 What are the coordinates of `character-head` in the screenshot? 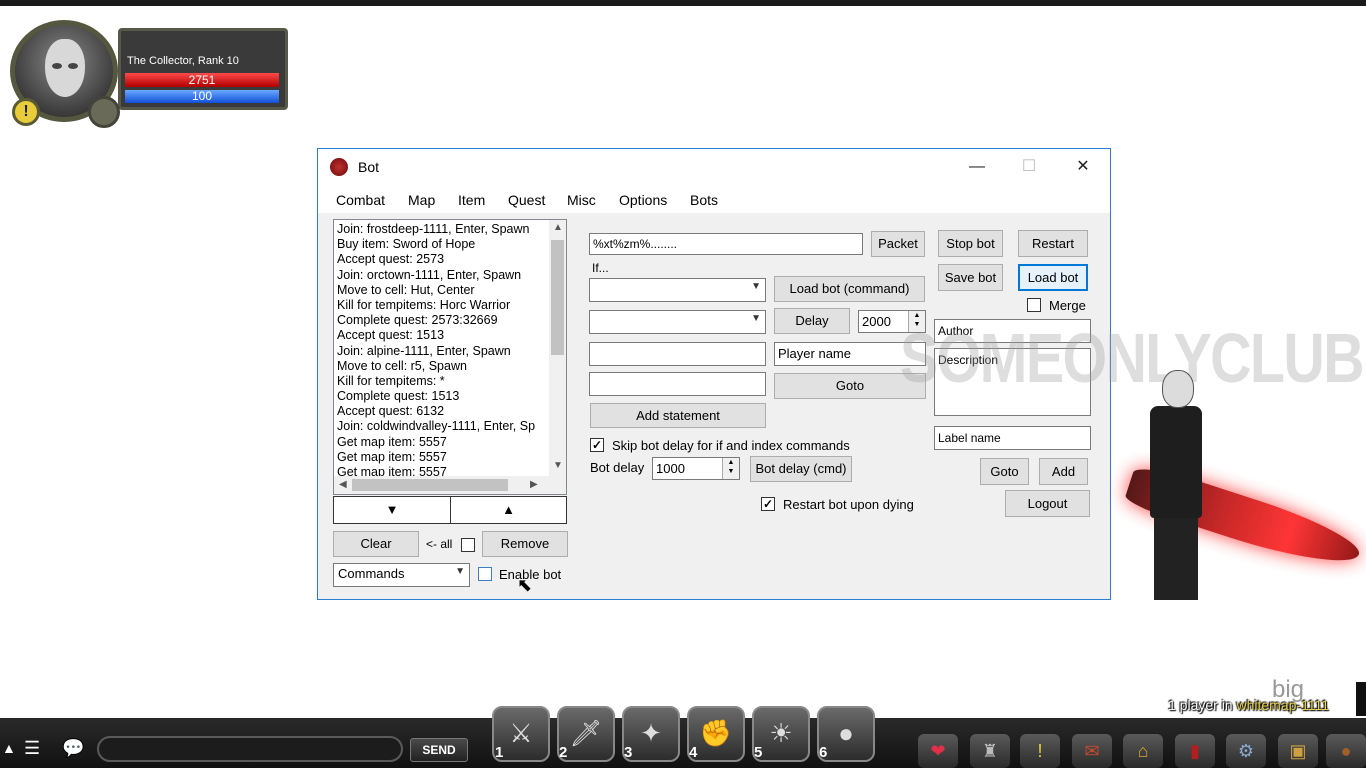 It's located at (1178, 389).